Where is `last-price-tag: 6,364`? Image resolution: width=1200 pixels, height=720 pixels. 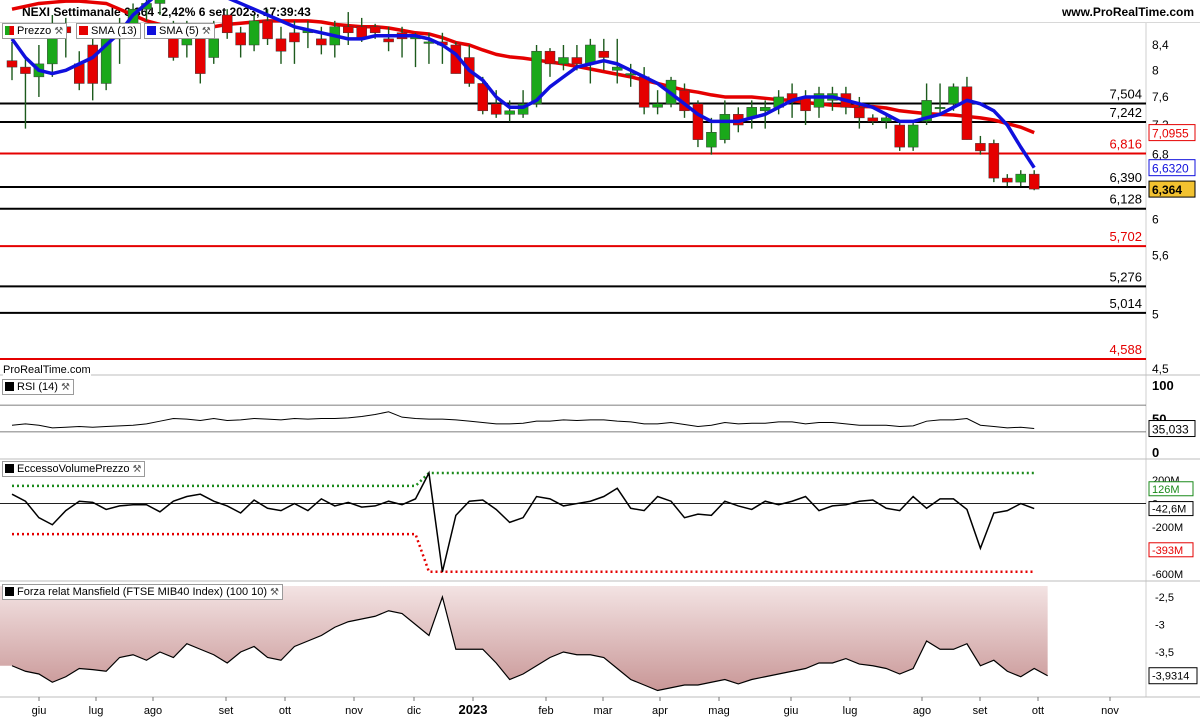 last-price-tag: 6,364 is located at coordinates (1167, 190).